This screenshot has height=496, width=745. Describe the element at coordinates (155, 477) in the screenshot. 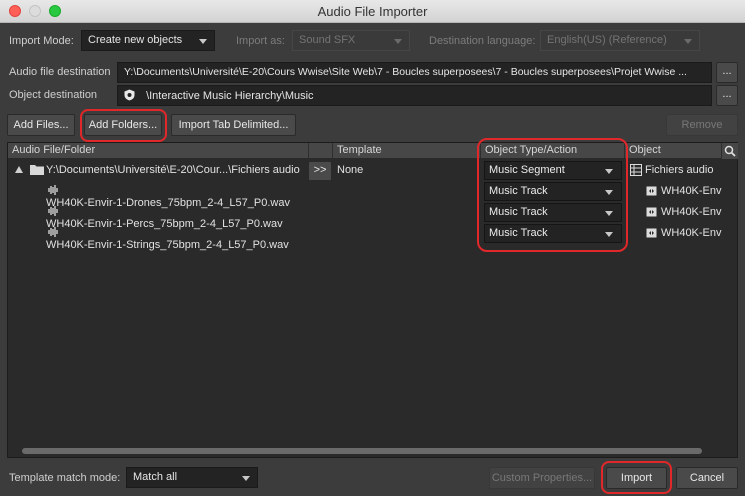

I see `template-match-value: Match all` at that location.